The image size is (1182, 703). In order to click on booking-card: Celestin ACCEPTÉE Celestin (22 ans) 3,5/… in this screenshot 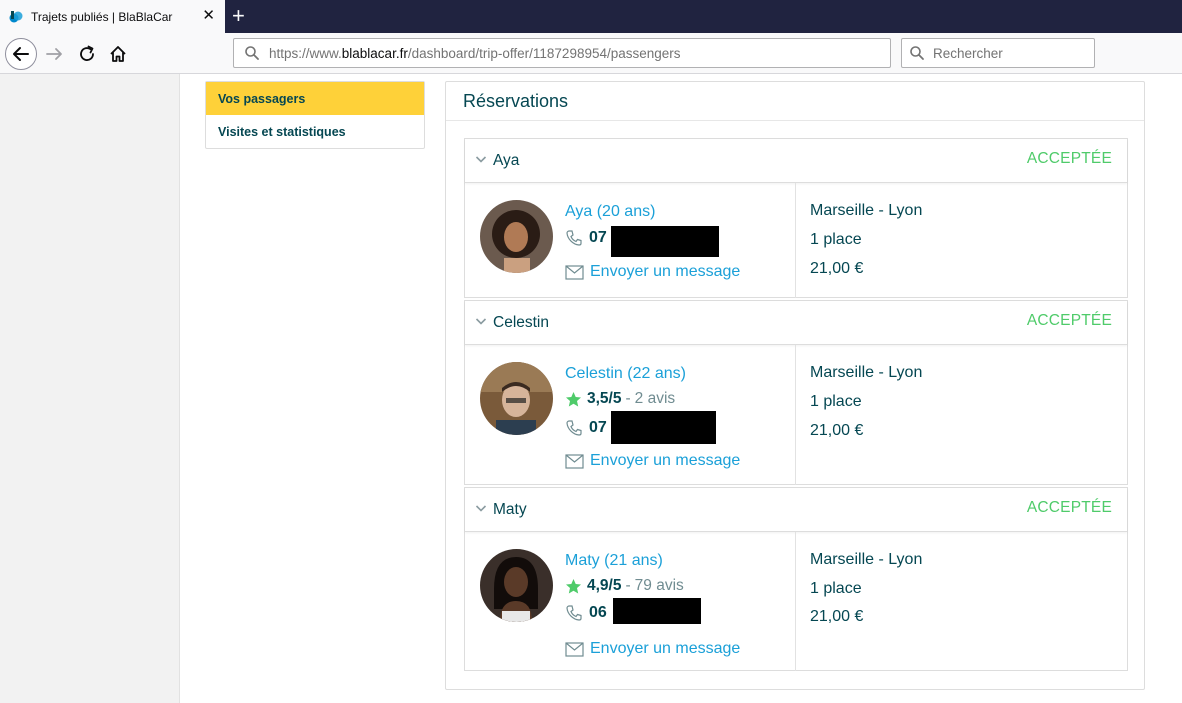, I will do `click(796, 392)`.